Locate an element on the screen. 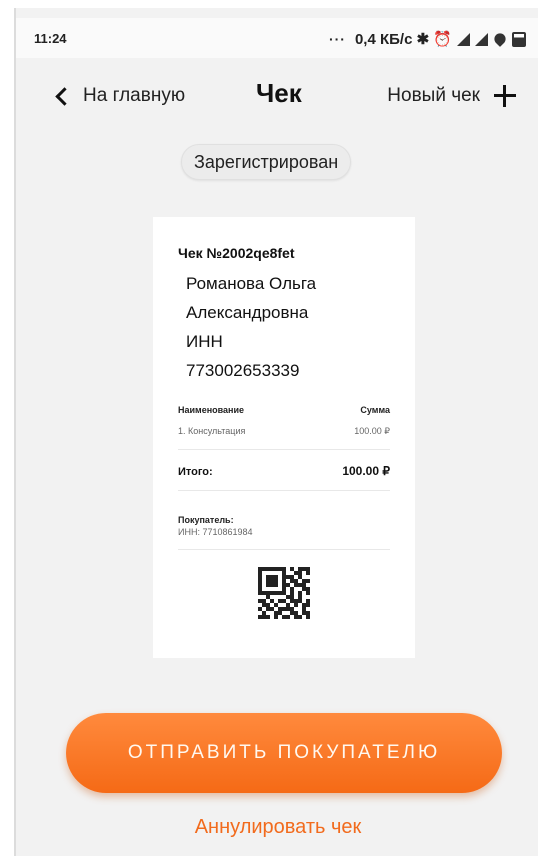 The height and width of the screenshot is (856, 542). col-name-header: Наименование is located at coordinates (211, 410).